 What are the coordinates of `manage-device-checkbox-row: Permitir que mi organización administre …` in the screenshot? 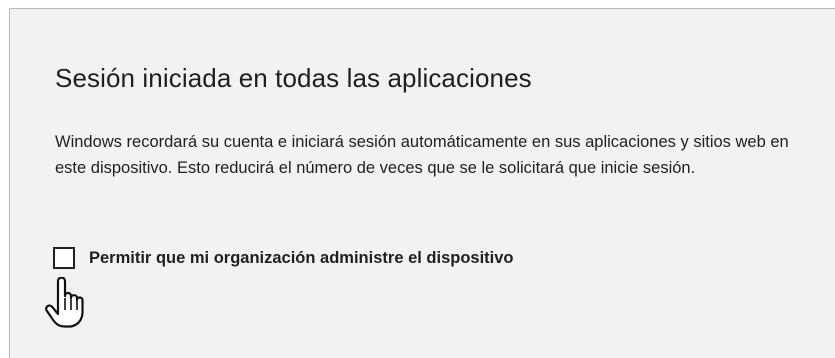 It's located at (283, 258).